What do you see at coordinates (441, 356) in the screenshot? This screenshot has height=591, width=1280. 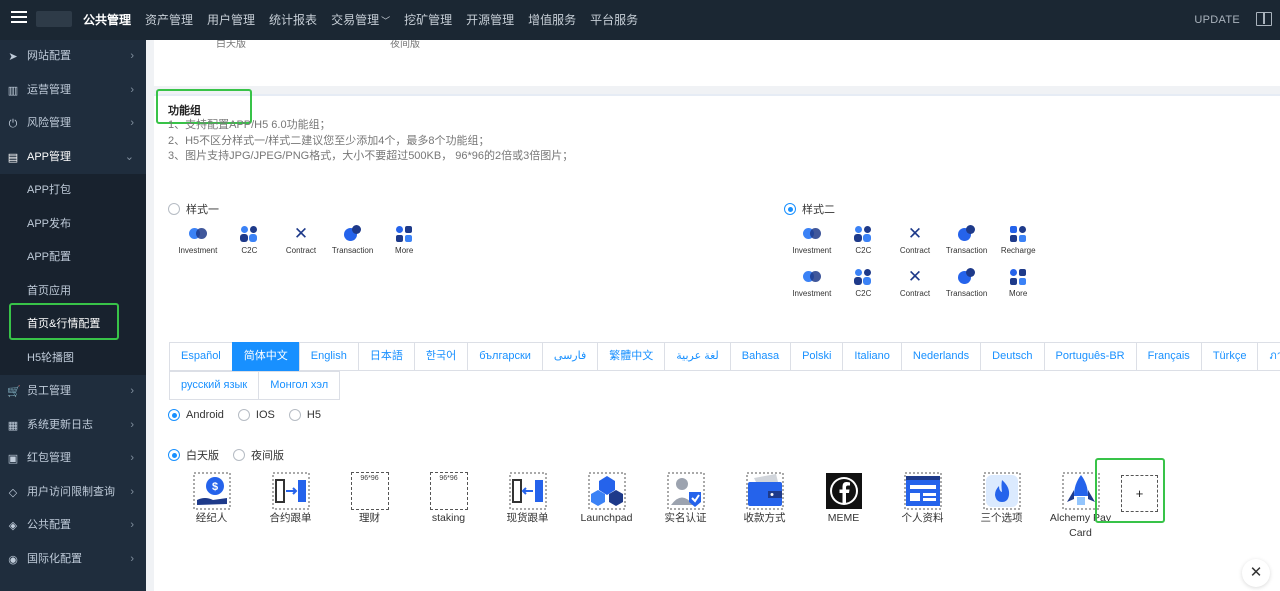 I see `language-tab: 한국어` at bounding box center [441, 356].